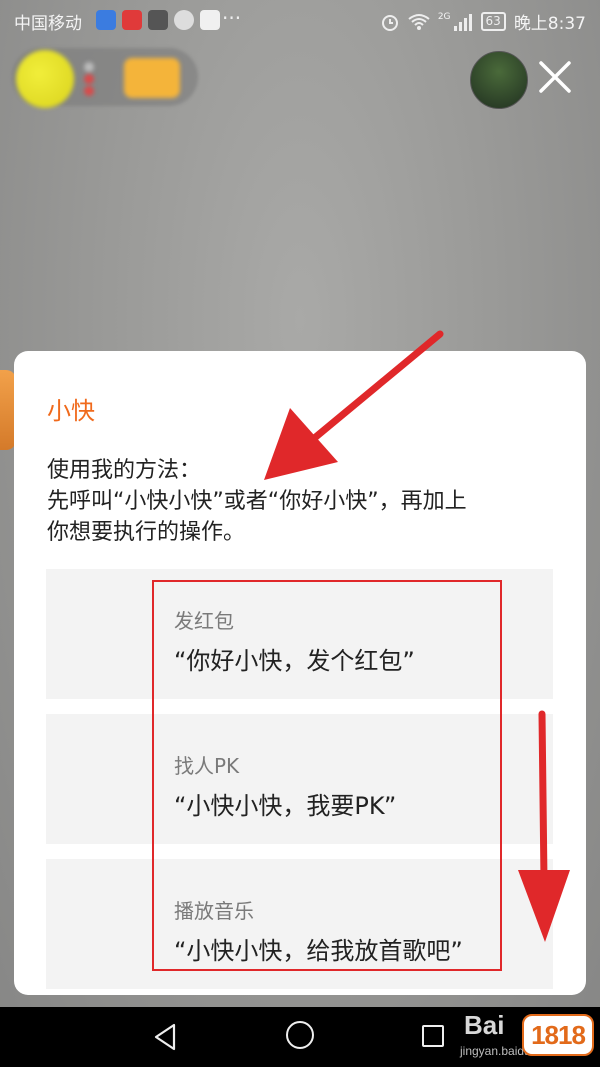 Image resolution: width=600 pixels, height=1067 pixels. Describe the element at coordinates (493, 21) in the screenshot. I see `battery-icon: 63` at that location.